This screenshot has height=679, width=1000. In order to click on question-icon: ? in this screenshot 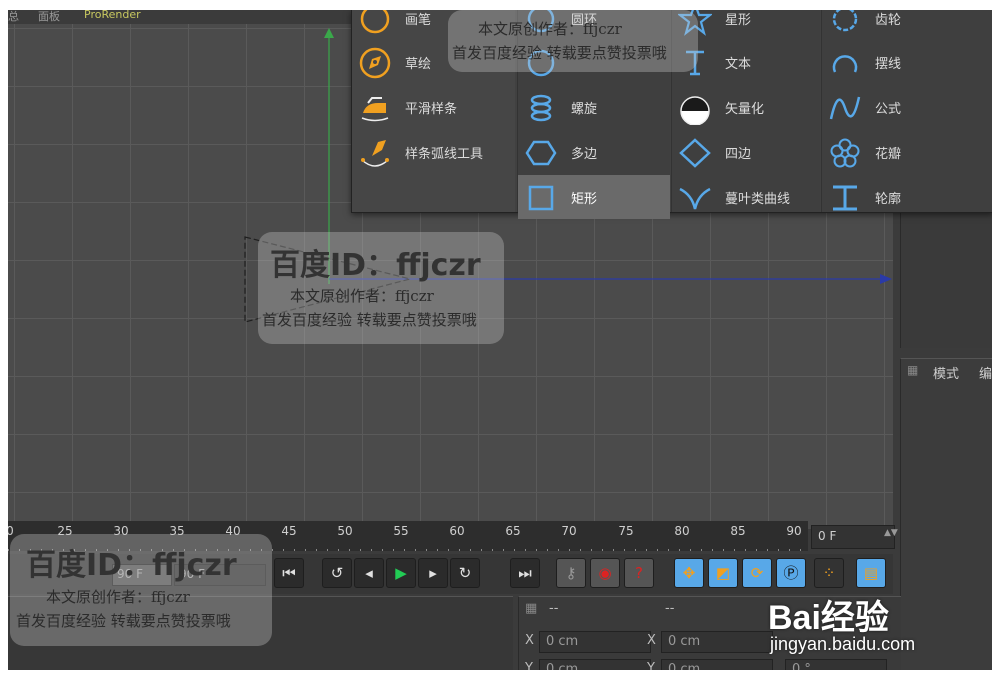, I will do `click(639, 573)`.